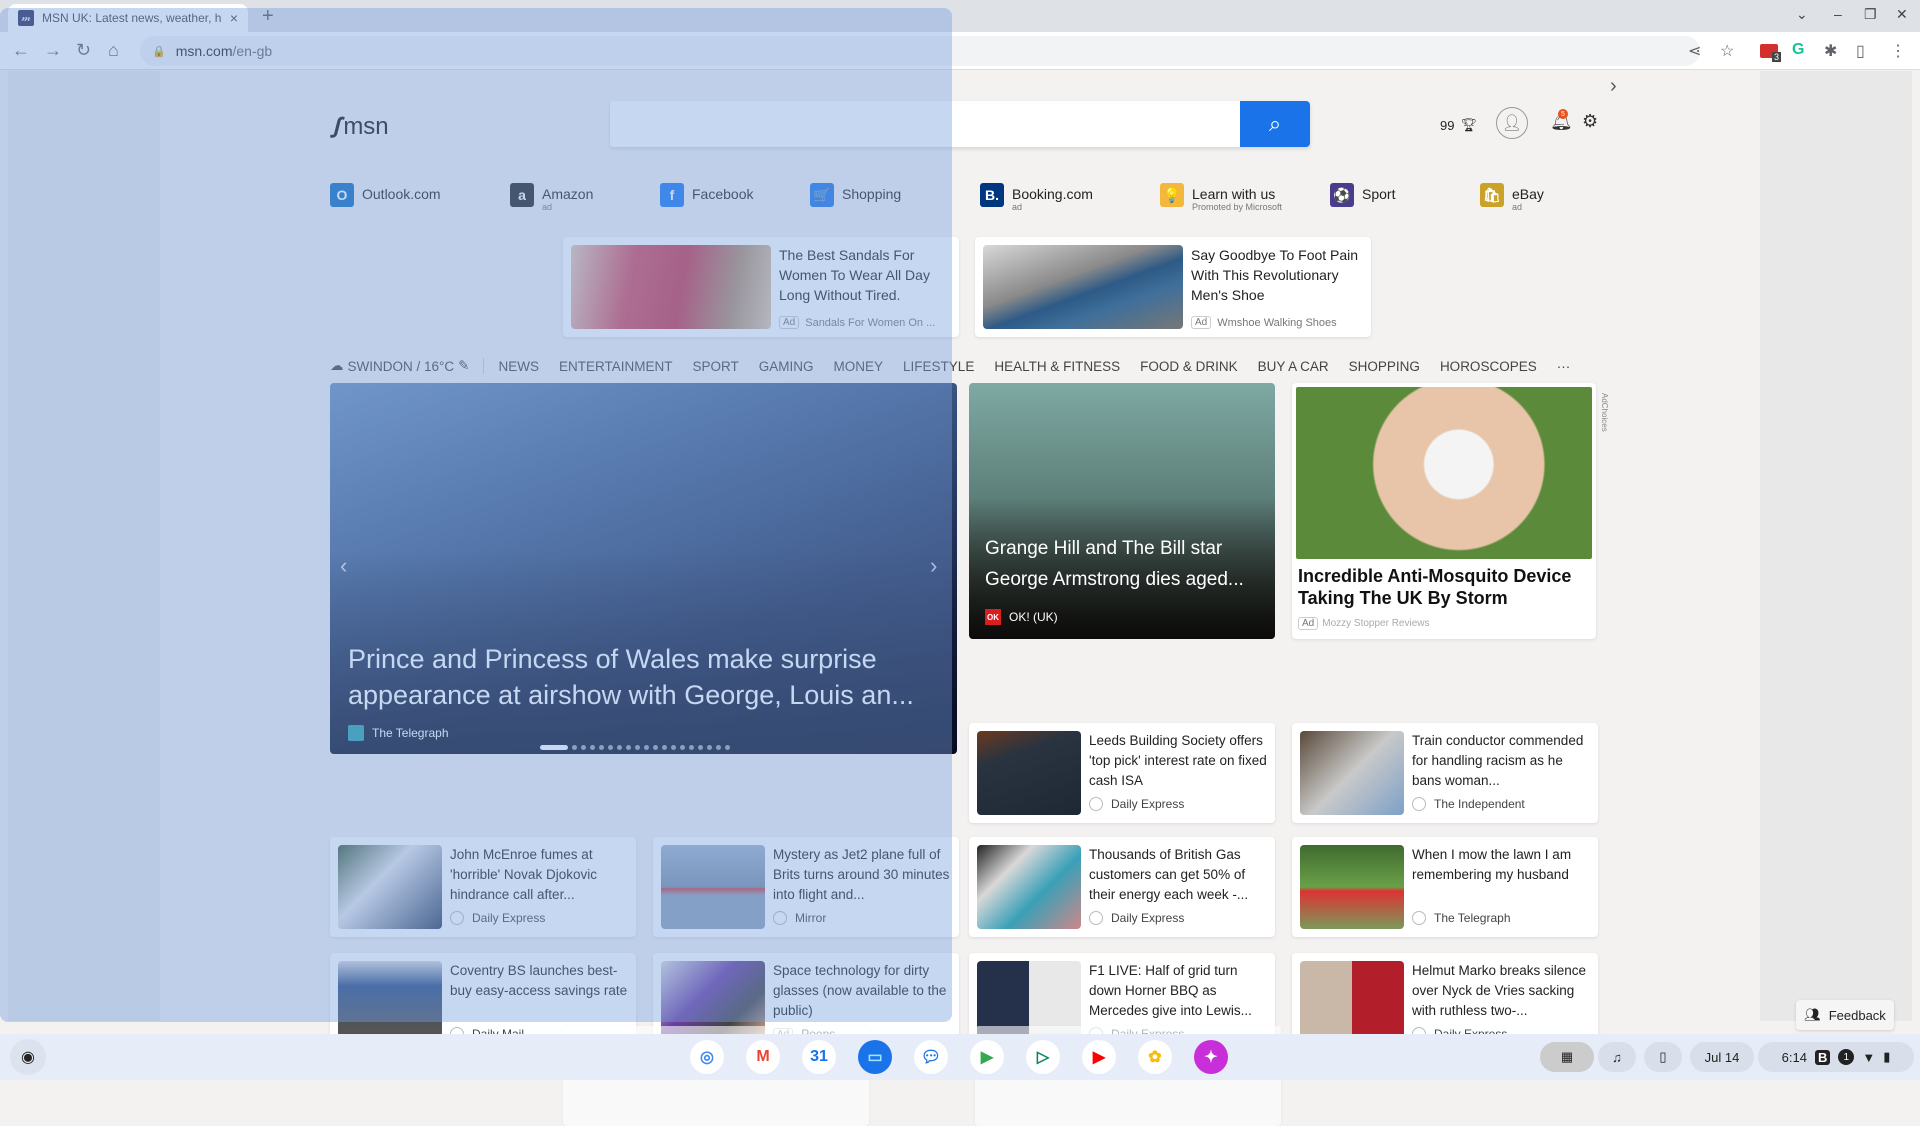 The image size is (1920, 1126). I want to click on launcher-button: ◉, so click(28, 1057).